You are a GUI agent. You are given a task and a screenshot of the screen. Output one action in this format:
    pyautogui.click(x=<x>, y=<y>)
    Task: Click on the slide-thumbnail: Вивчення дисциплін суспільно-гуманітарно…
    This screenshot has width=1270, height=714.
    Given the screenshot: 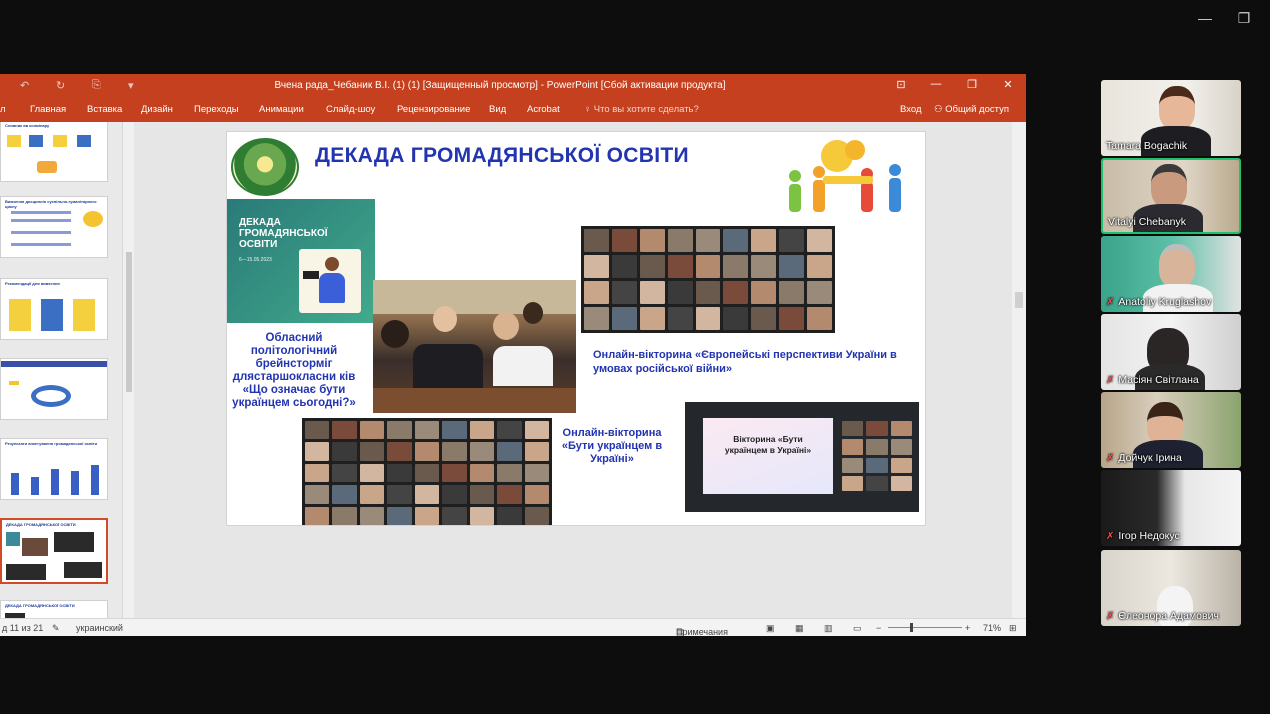 What is the action you would take?
    pyautogui.click(x=54, y=227)
    